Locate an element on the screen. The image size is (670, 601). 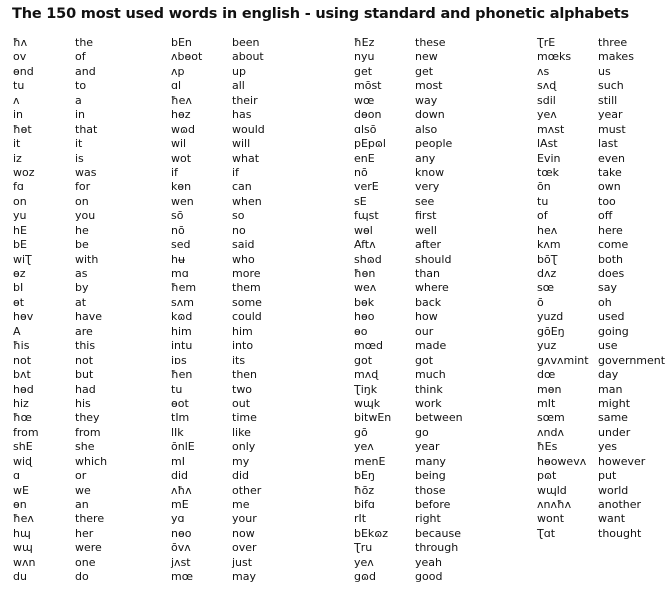
phonetic-word: ħEz is located at coordinates (364, 42).